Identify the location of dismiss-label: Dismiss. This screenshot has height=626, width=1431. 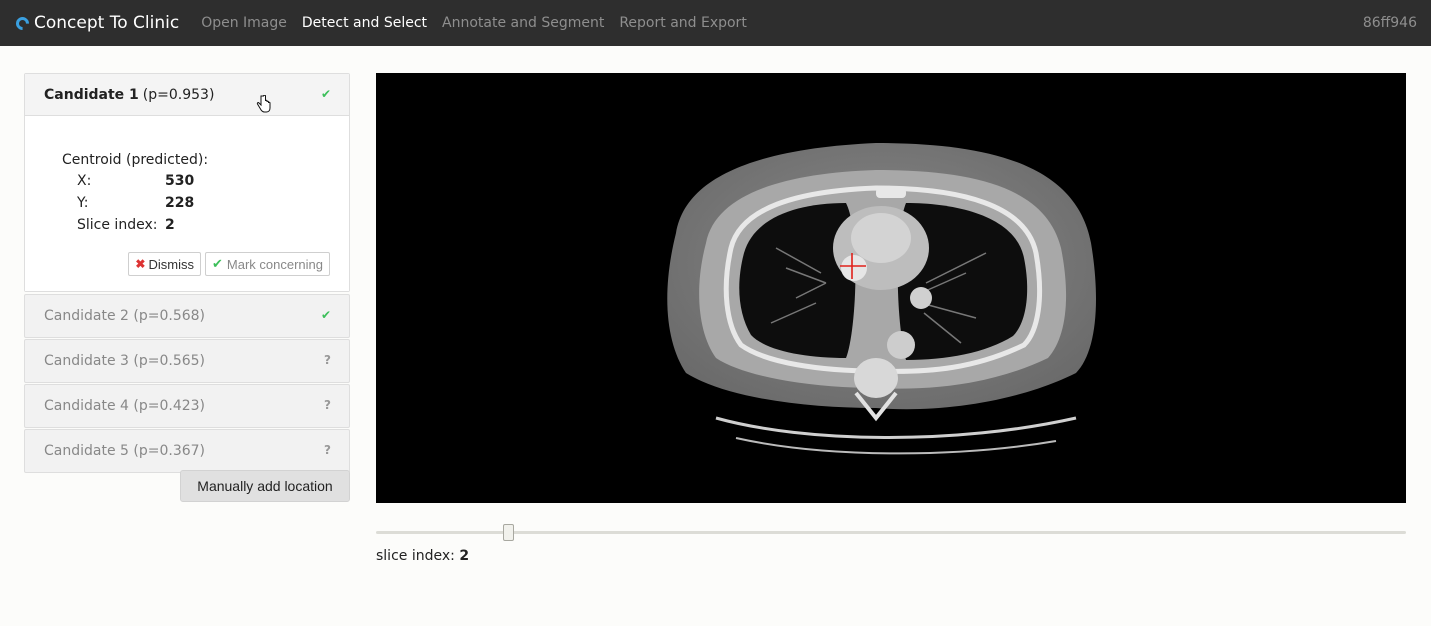
(171, 264).